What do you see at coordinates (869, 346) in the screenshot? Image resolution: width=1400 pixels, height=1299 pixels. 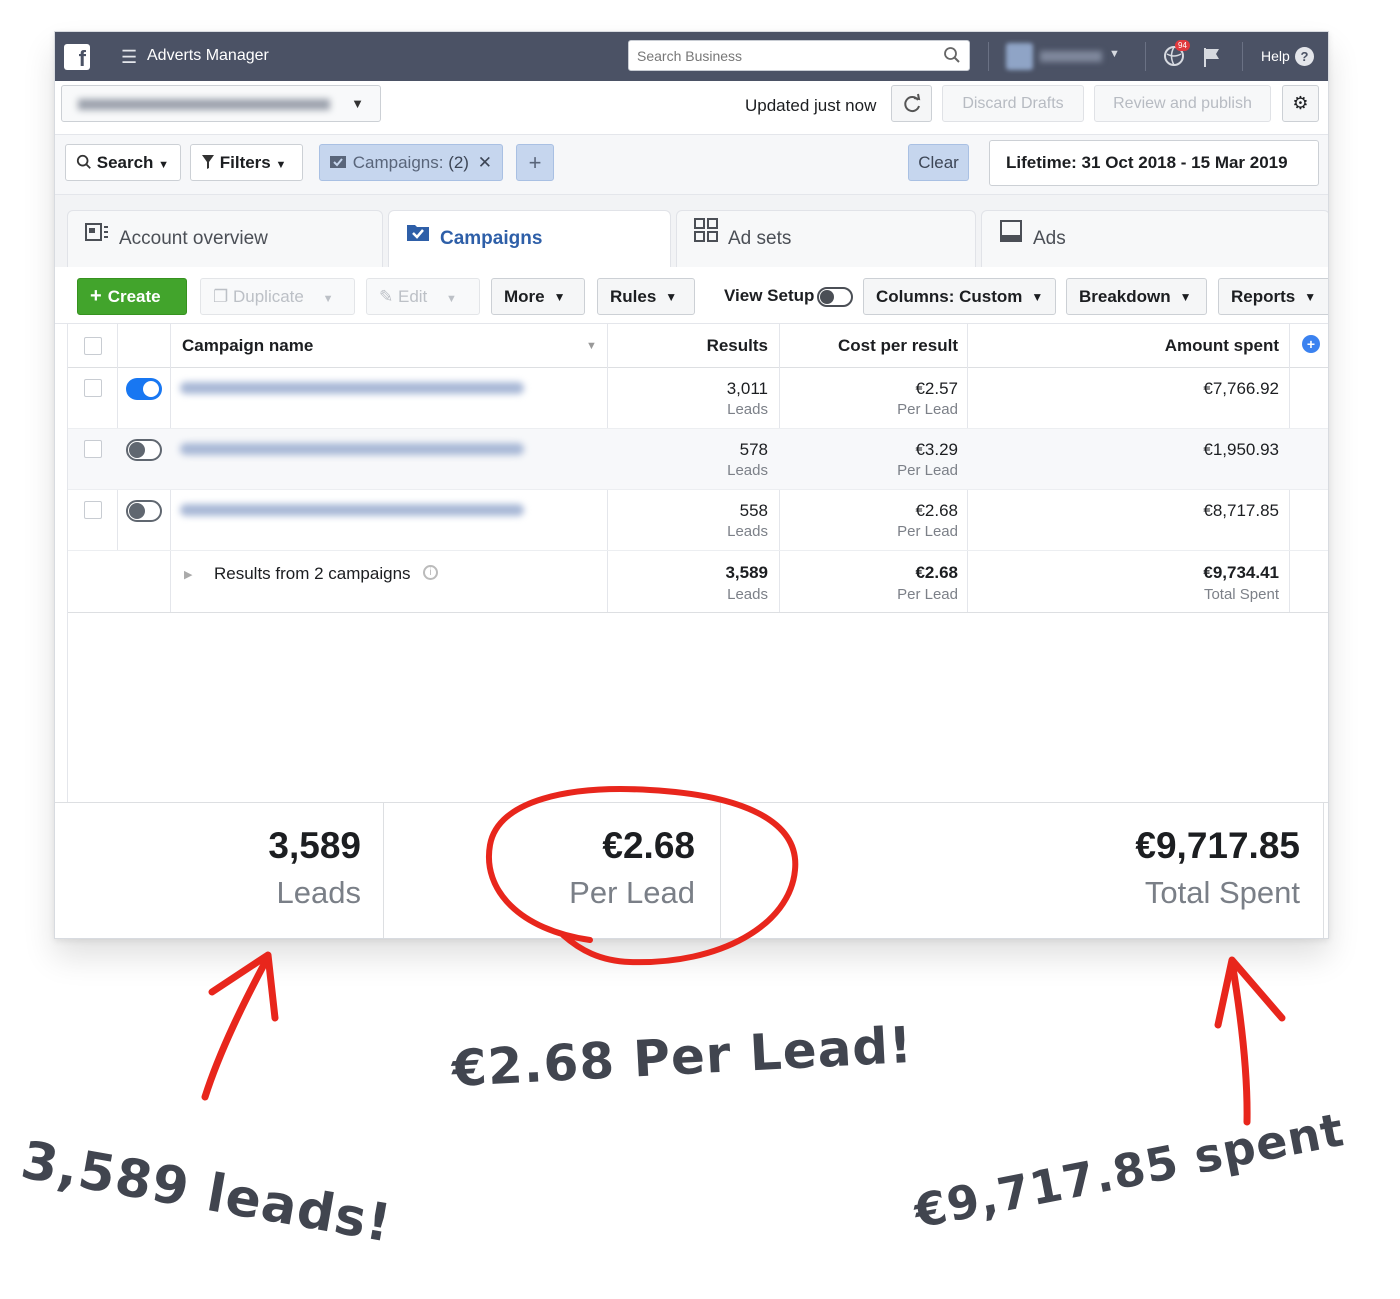 I see `column-header-cost-per-result: Cost per result` at bounding box center [869, 346].